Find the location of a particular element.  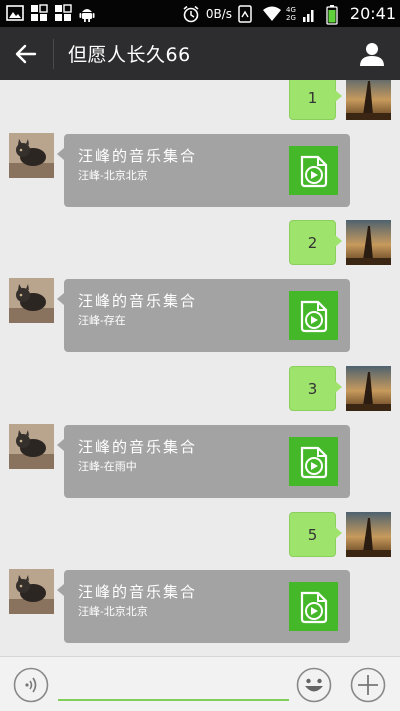

message-text: 5 is located at coordinates (312, 534).